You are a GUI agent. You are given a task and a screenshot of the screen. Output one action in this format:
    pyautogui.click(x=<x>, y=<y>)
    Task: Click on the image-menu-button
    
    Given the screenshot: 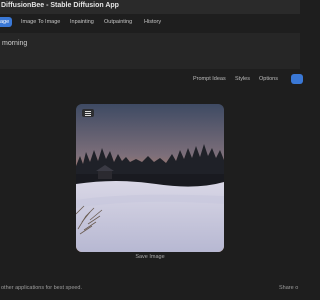 What is the action you would take?
    pyautogui.click(x=88, y=113)
    